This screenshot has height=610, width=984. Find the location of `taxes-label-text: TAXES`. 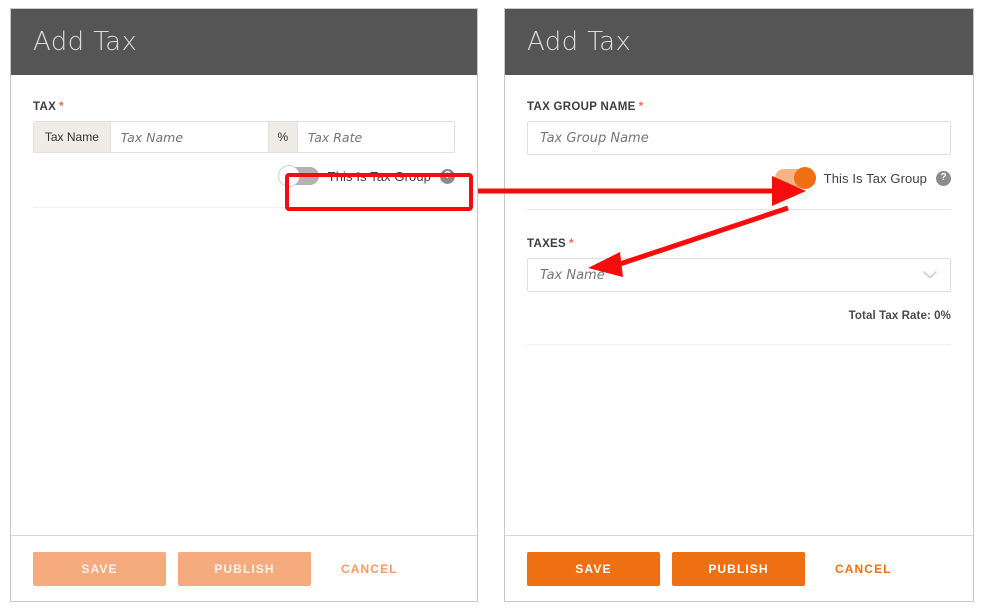

taxes-label-text: TAXES is located at coordinates (546, 244).